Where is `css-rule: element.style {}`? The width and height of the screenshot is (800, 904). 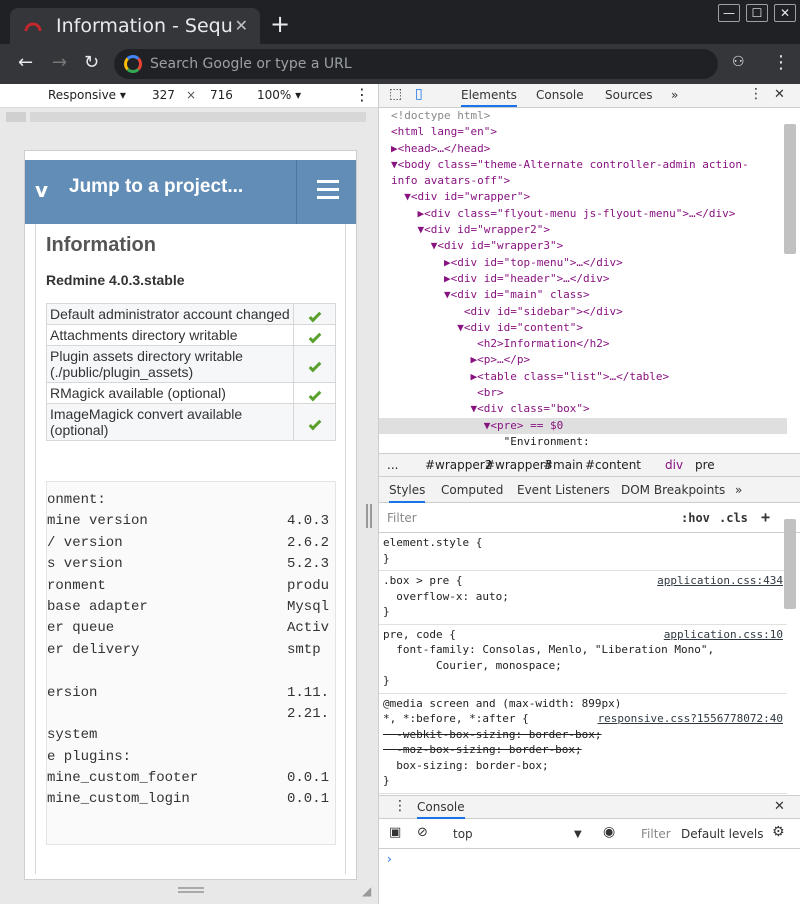 css-rule: element.style {} is located at coordinates (583, 552).